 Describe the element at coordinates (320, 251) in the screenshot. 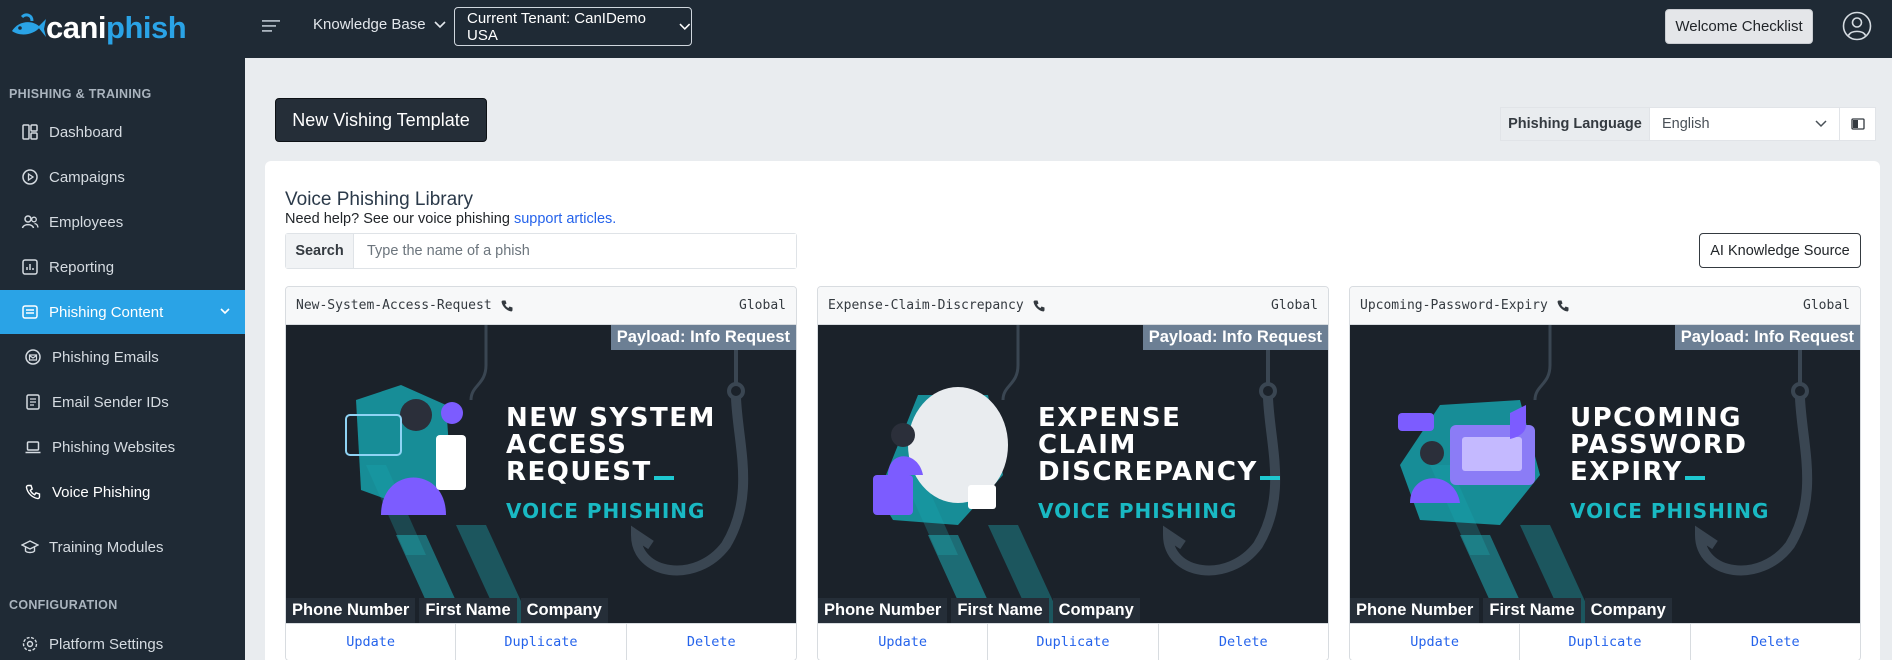

I see `search-label: Search` at that location.